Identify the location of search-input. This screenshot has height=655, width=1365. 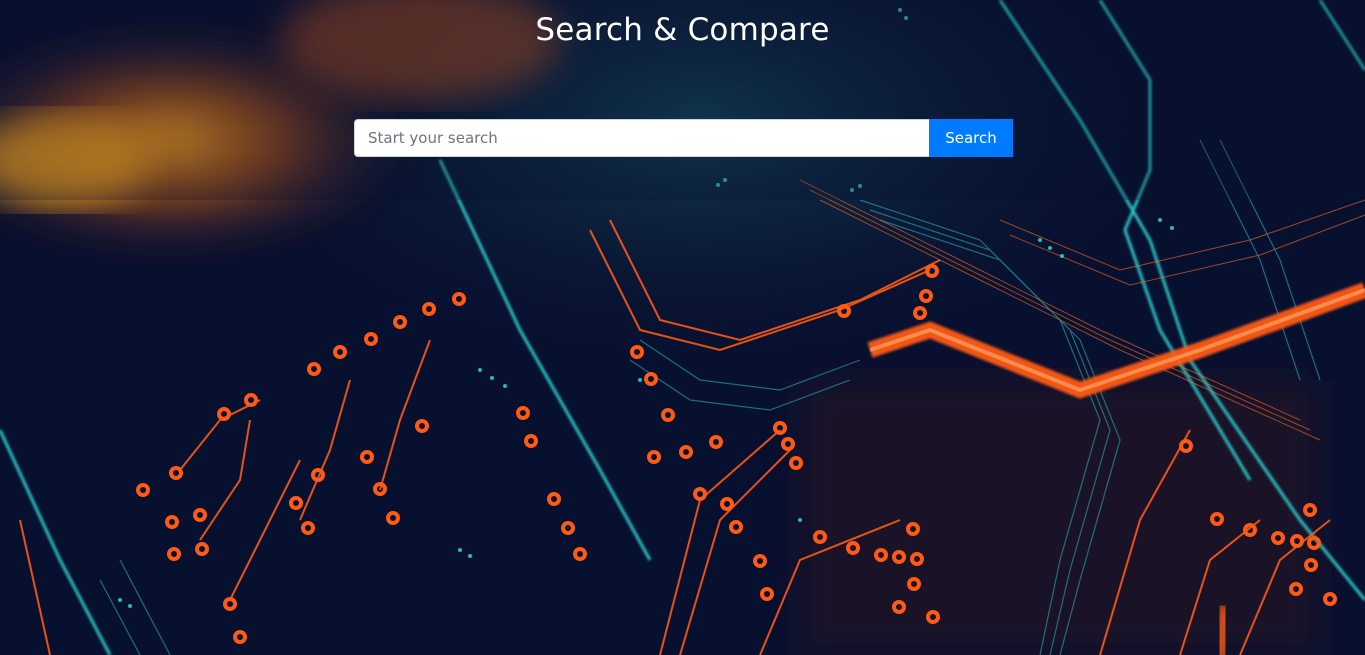
(641, 138).